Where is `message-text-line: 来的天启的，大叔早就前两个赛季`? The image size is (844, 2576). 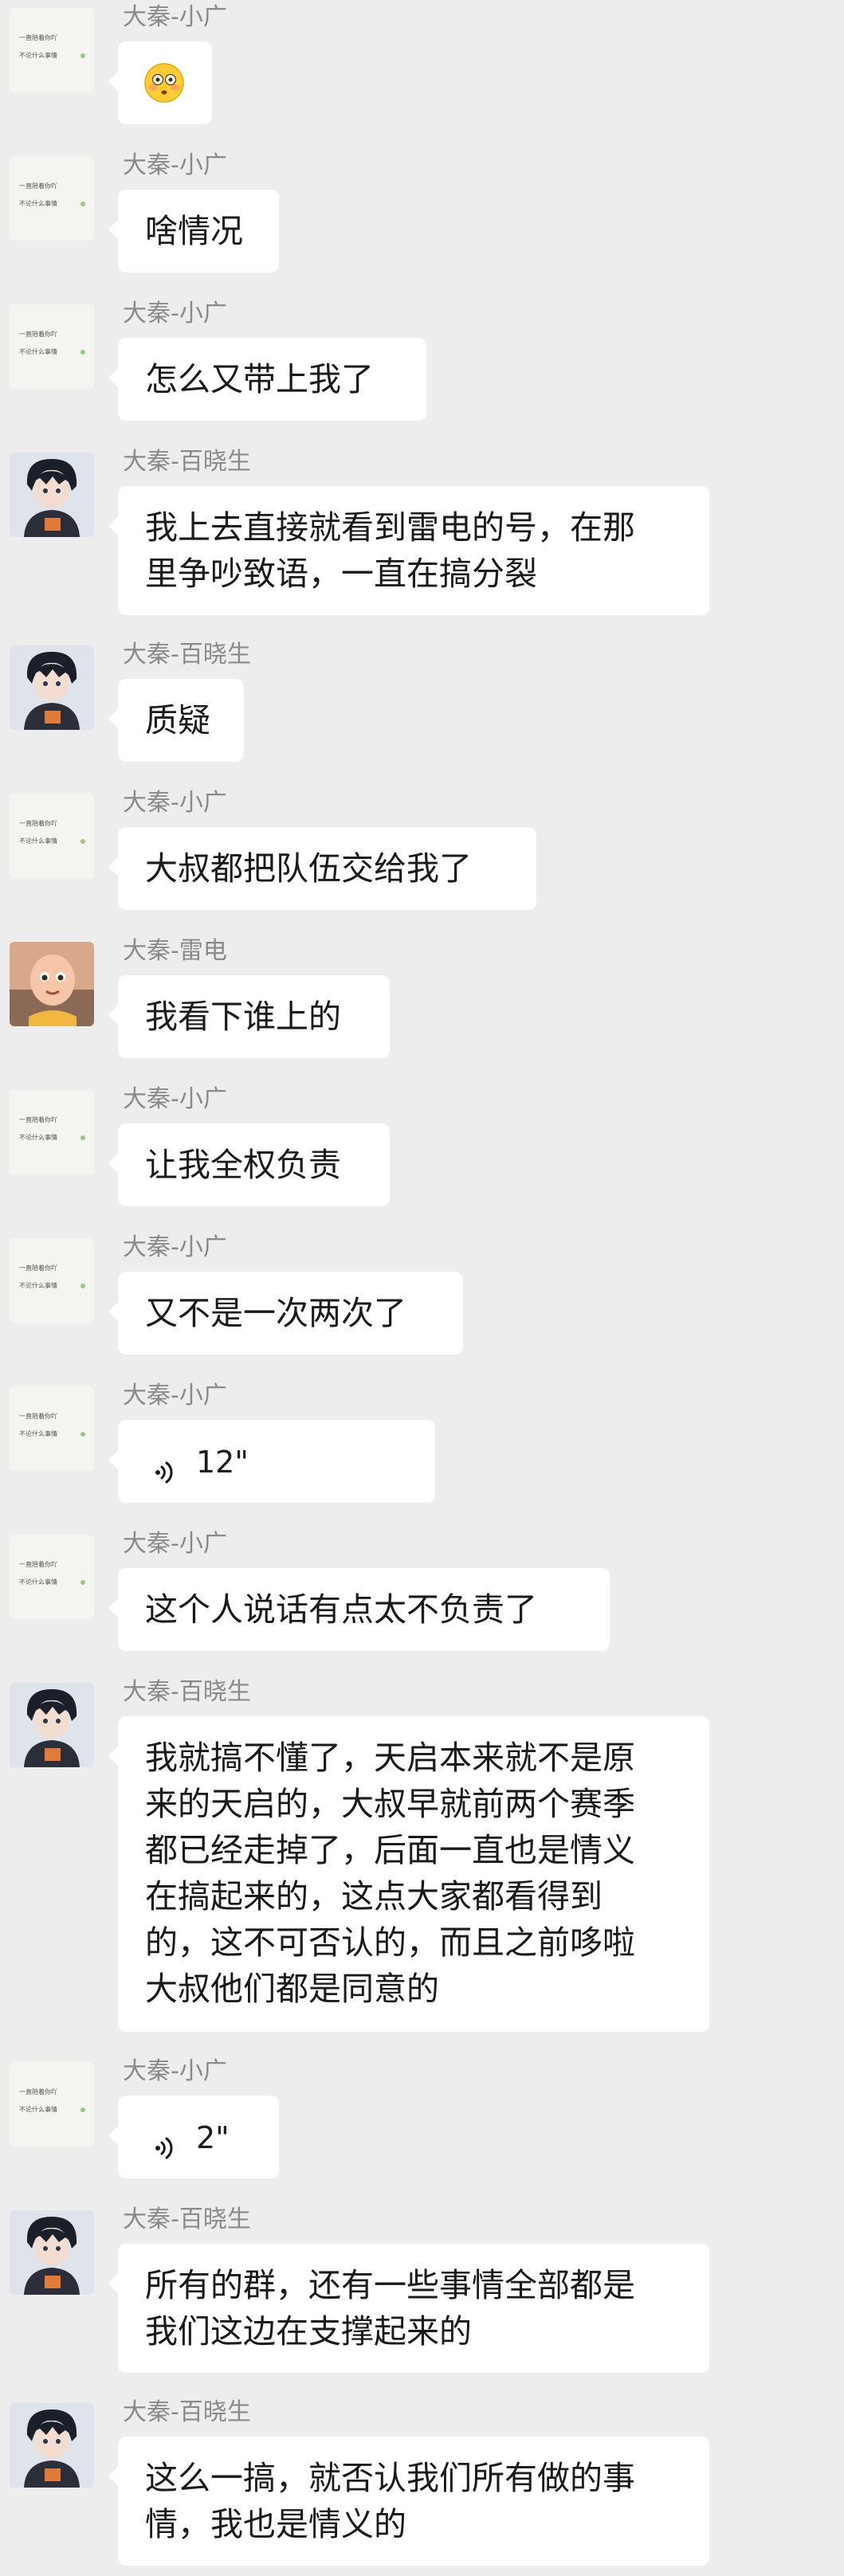 message-text-line: 来的天启的，大叔早就前两个赛季 is located at coordinates (390, 1804).